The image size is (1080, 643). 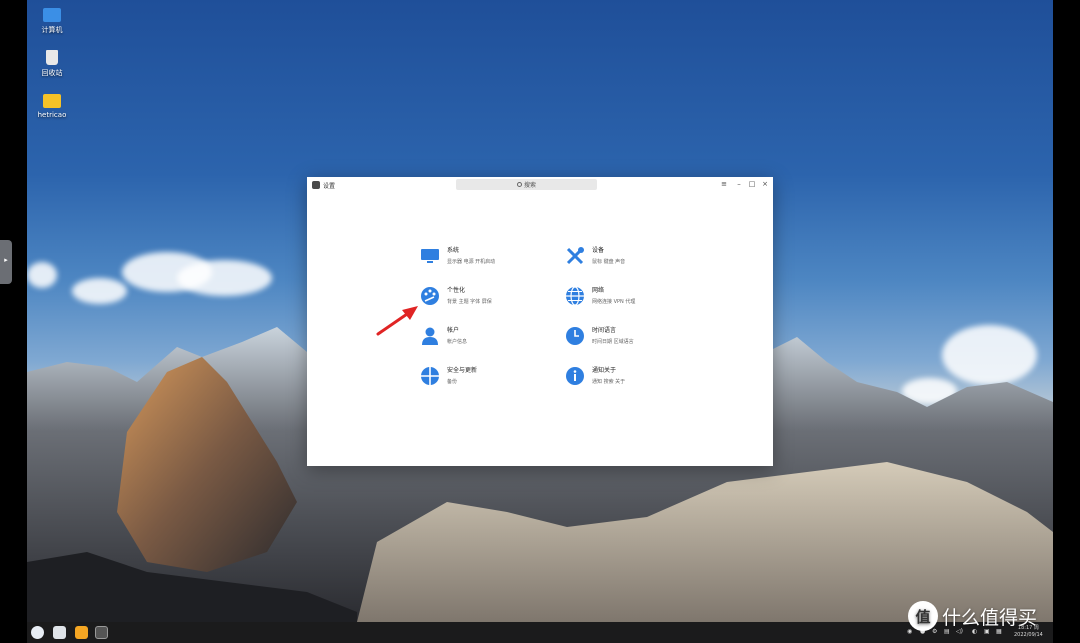 I want to click on settings-item-security-update: 安全与更新 备份, so click(x=448, y=376).